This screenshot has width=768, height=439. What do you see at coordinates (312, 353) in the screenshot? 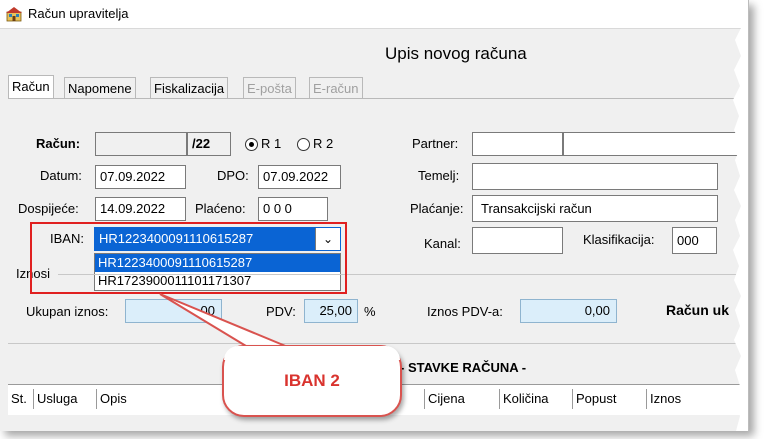
I see `callout-cap` at bounding box center [312, 353].